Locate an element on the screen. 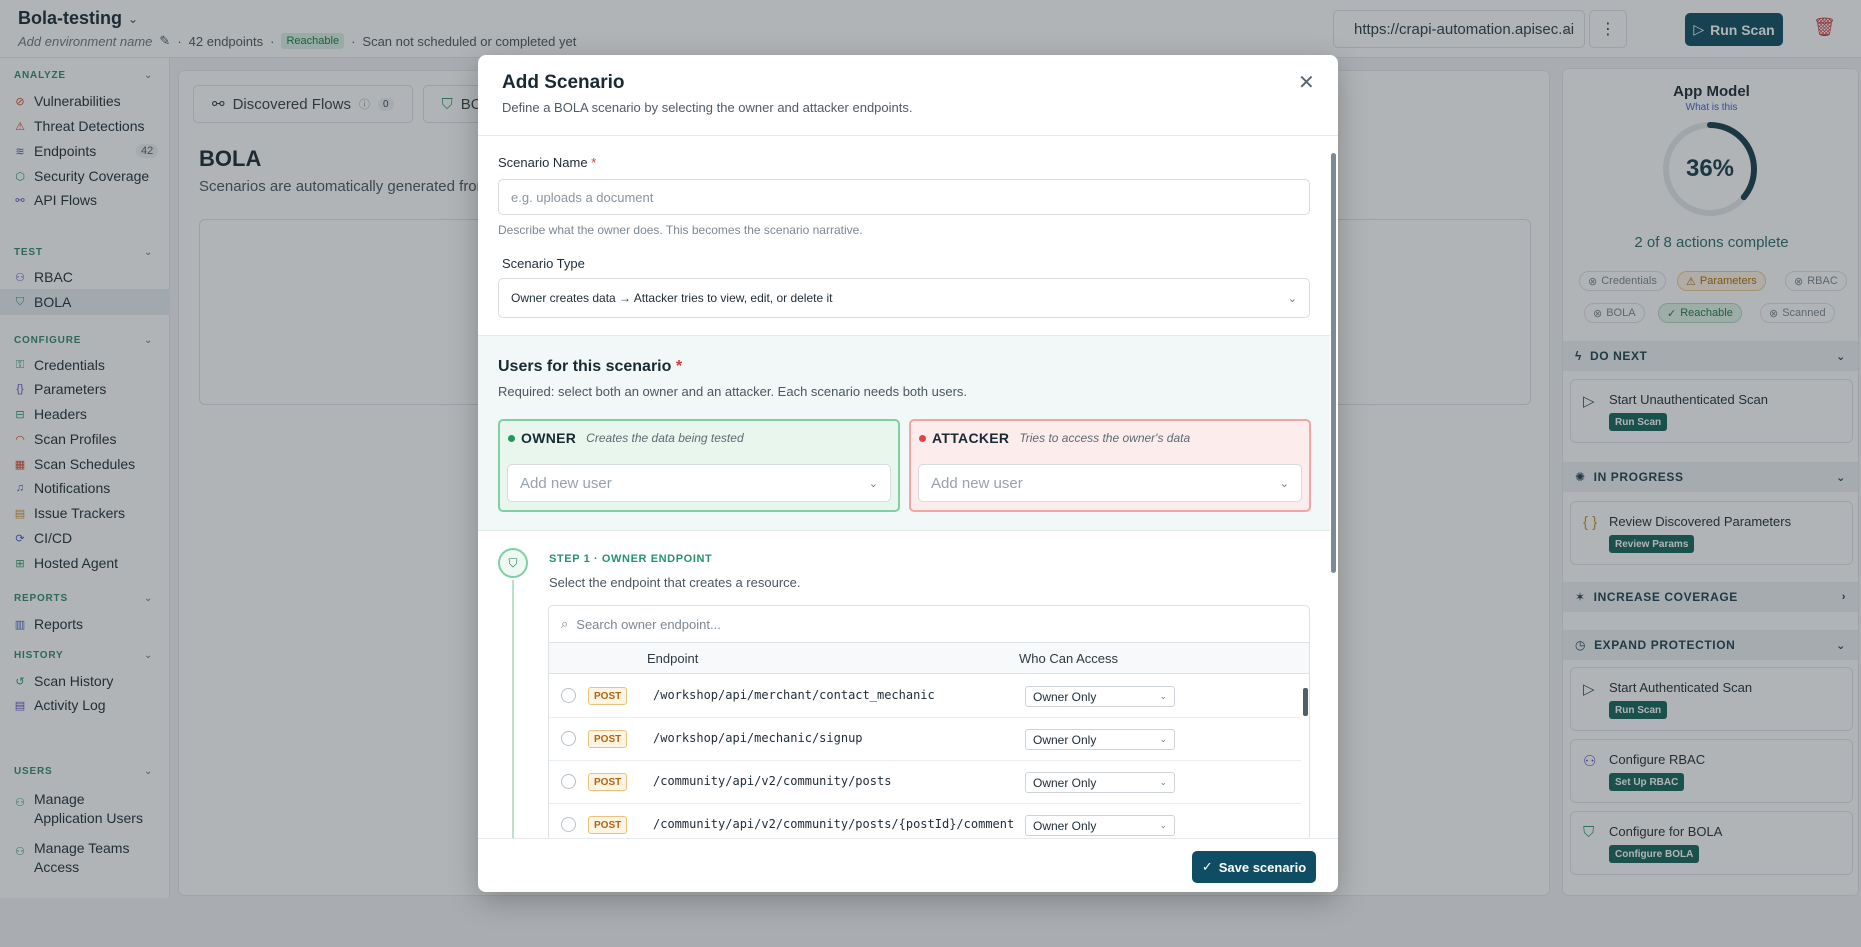 The image size is (1861, 947). attacker-label: ATTACKER is located at coordinates (971, 438).